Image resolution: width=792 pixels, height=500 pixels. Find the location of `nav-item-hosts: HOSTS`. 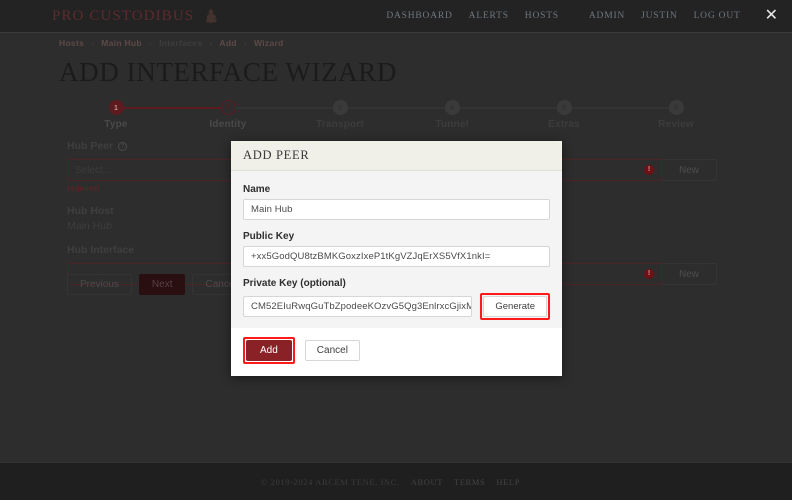

nav-item-hosts: HOSTS is located at coordinates (542, 16).